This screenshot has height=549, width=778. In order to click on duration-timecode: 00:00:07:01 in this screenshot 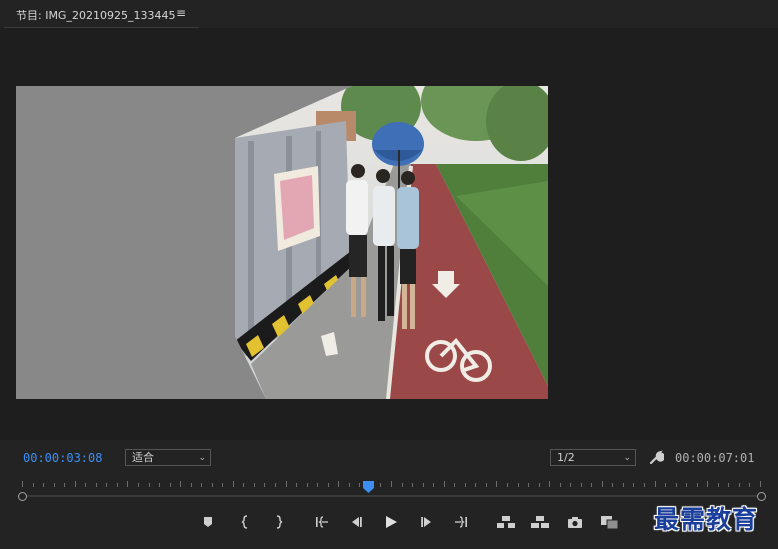, I will do `click(715, 458)`.